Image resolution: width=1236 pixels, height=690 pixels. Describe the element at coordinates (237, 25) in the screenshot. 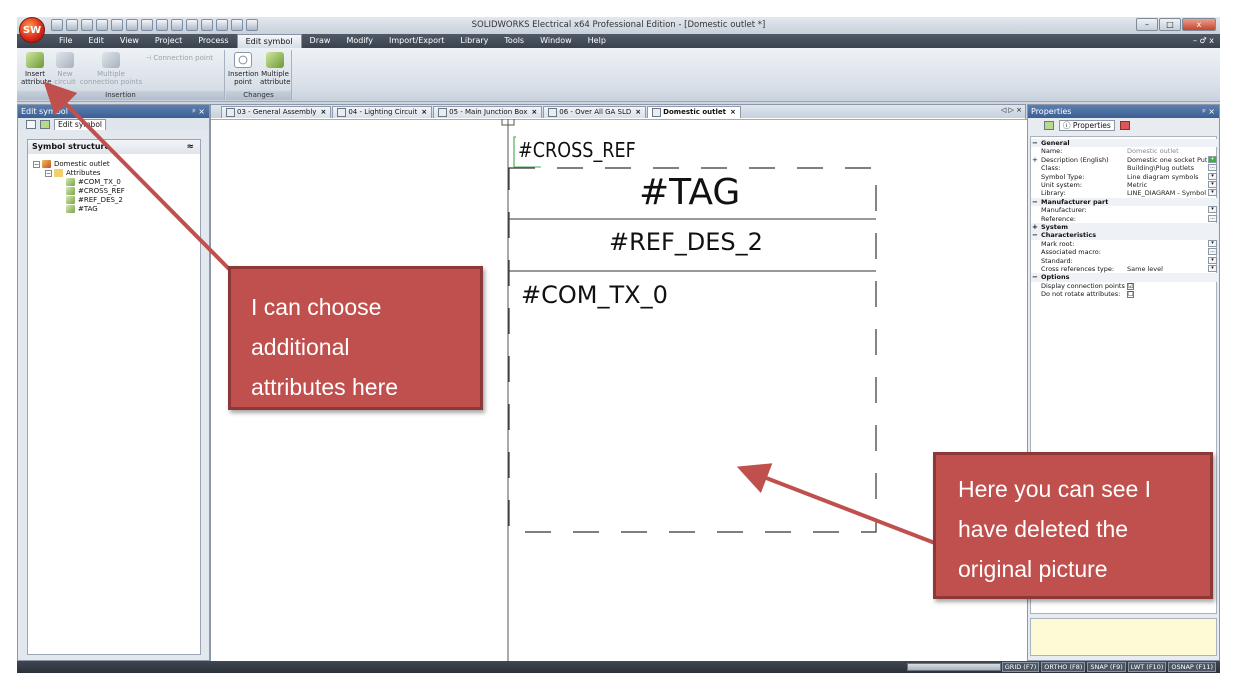

I see `run-icon` at that location.